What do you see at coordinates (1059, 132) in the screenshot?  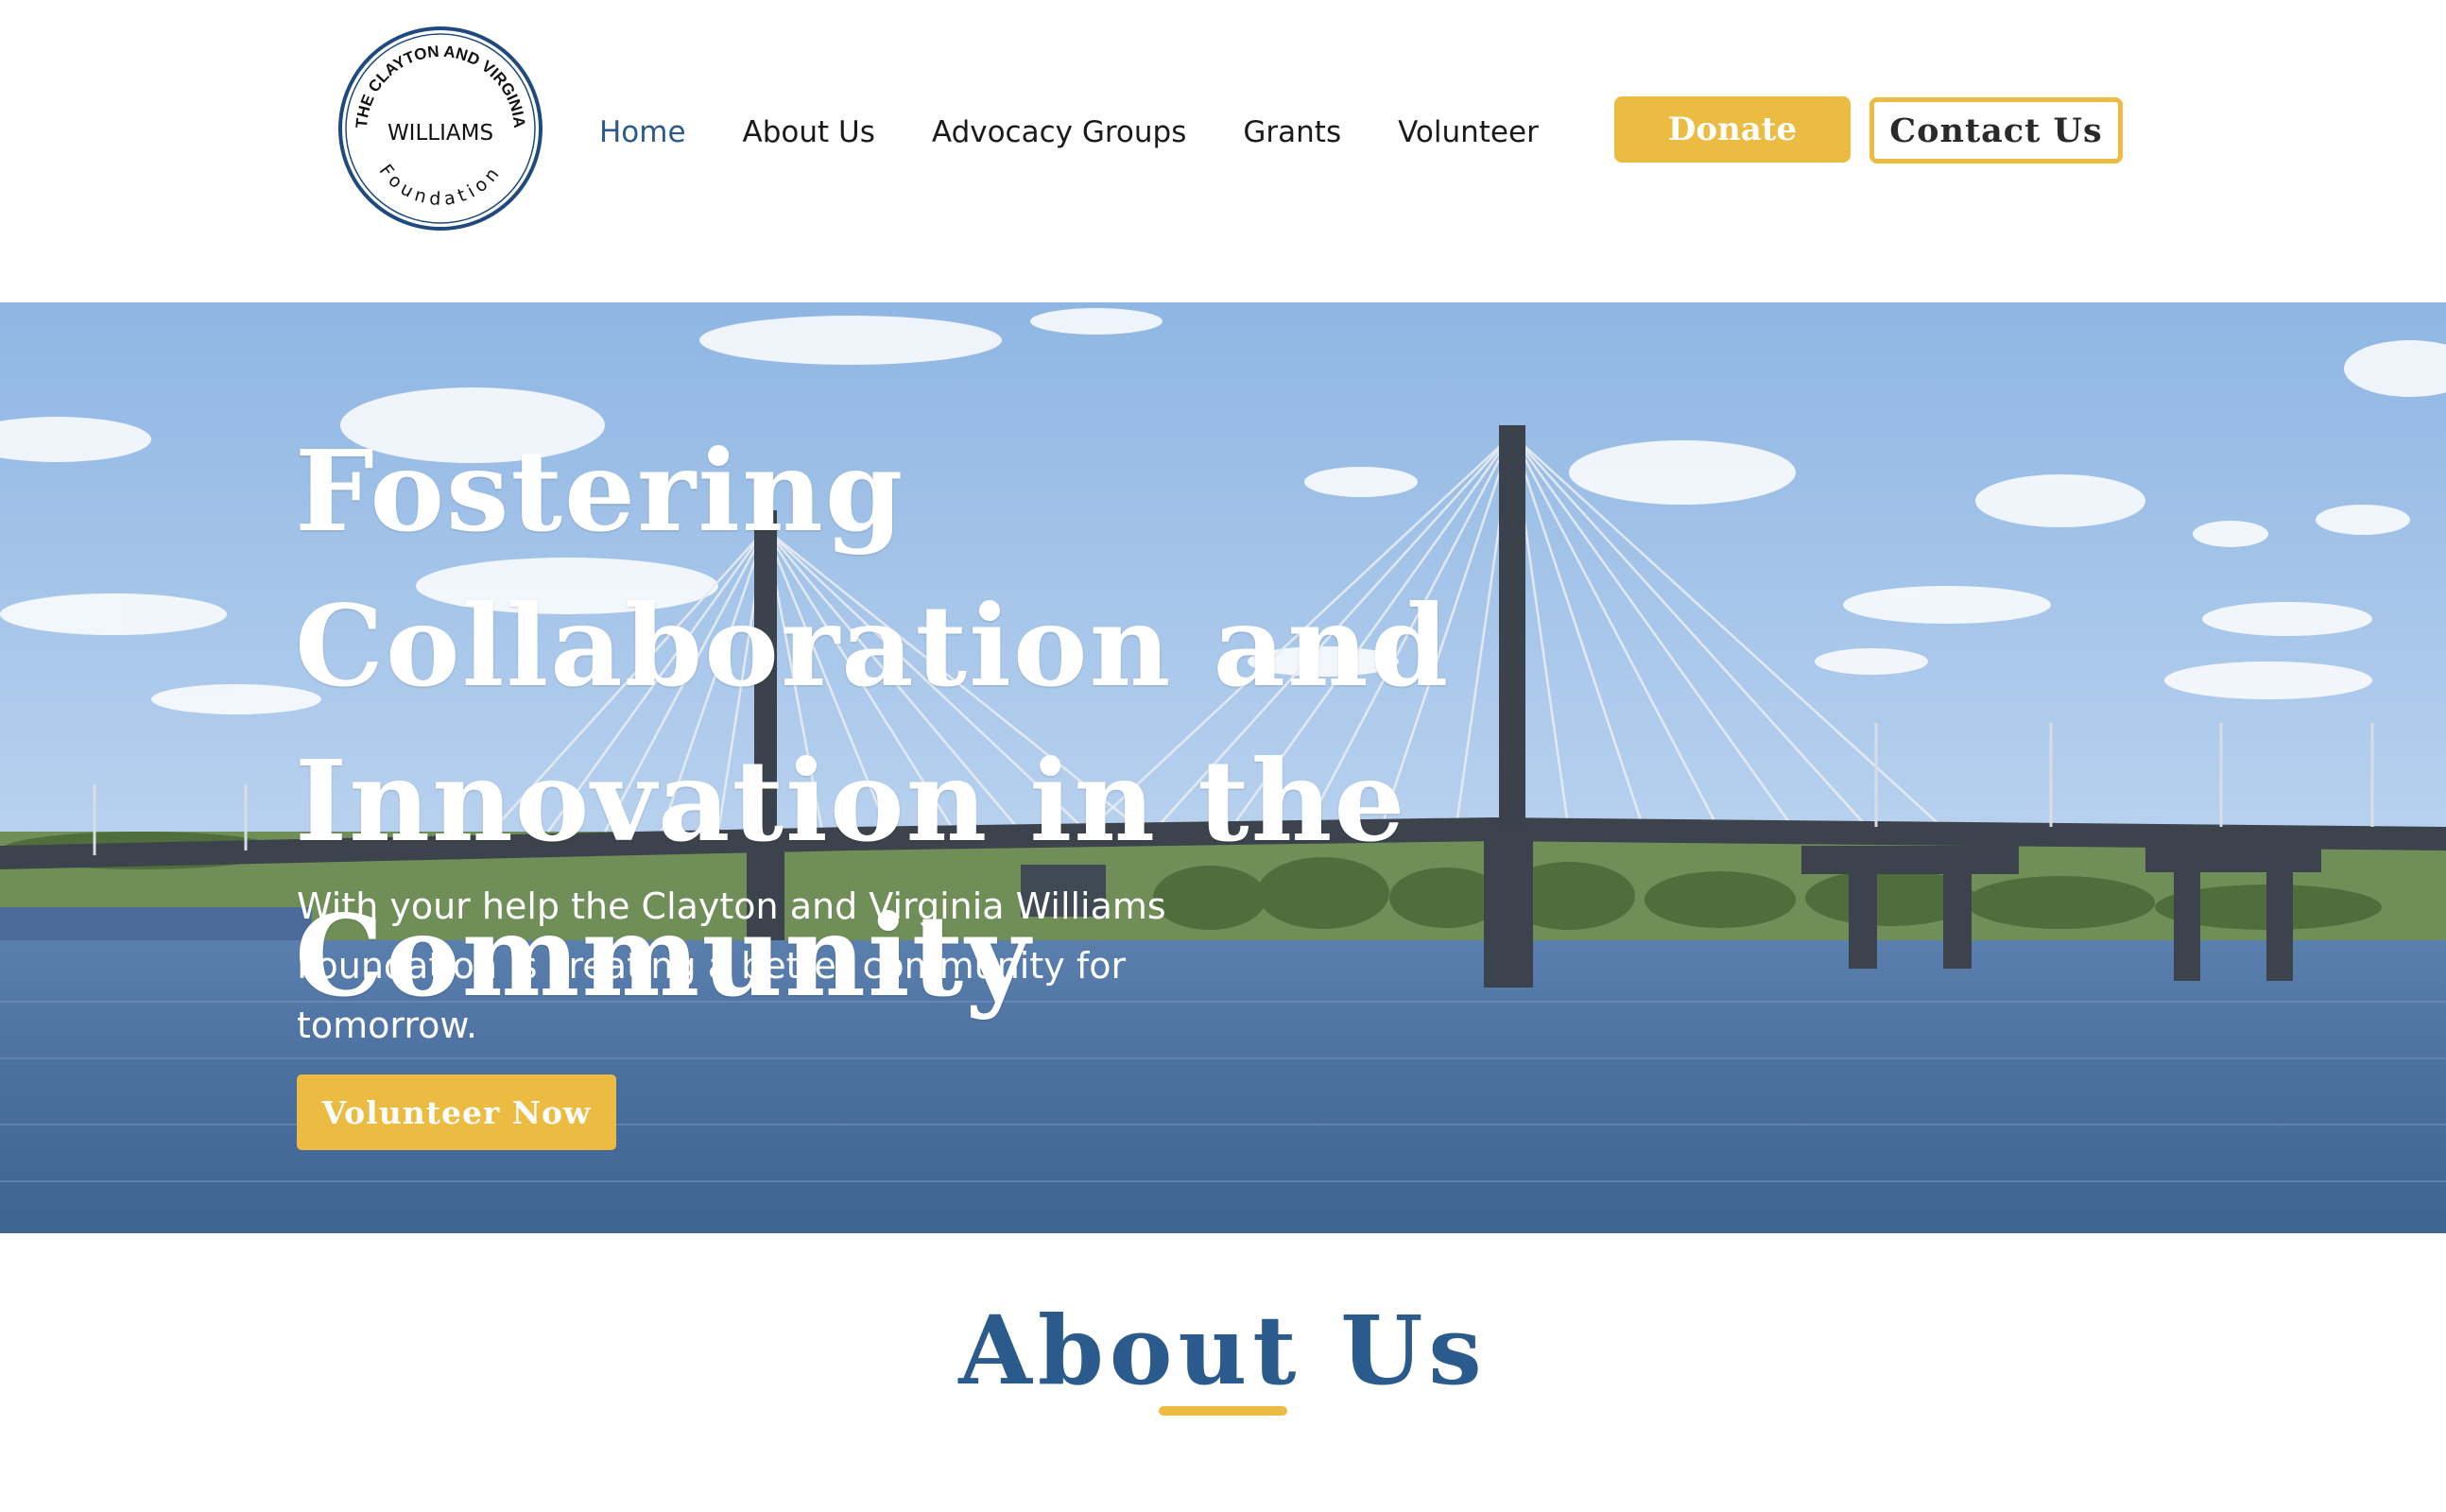 I see `nav-advocacy-groups: Advocacy Groups` at bounding box center [1059, 132].